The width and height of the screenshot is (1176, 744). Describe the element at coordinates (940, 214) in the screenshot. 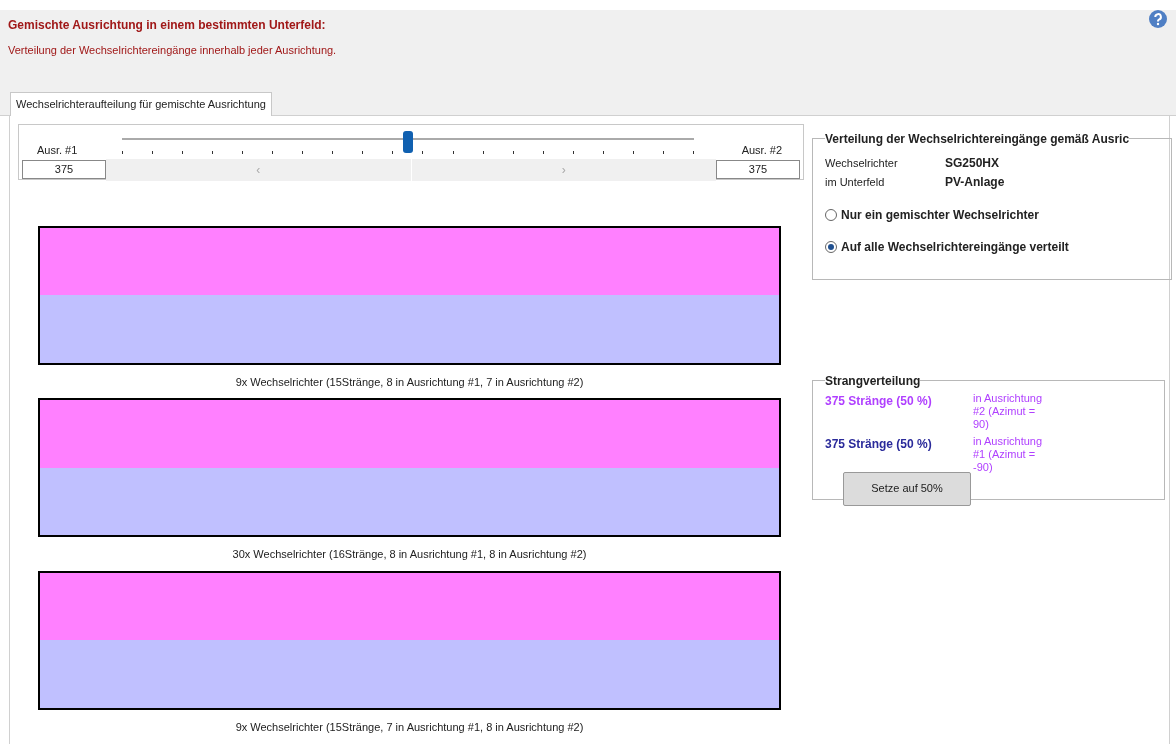

I see `radio-label: Nur ein gemischter Wechselrichter` at that location.